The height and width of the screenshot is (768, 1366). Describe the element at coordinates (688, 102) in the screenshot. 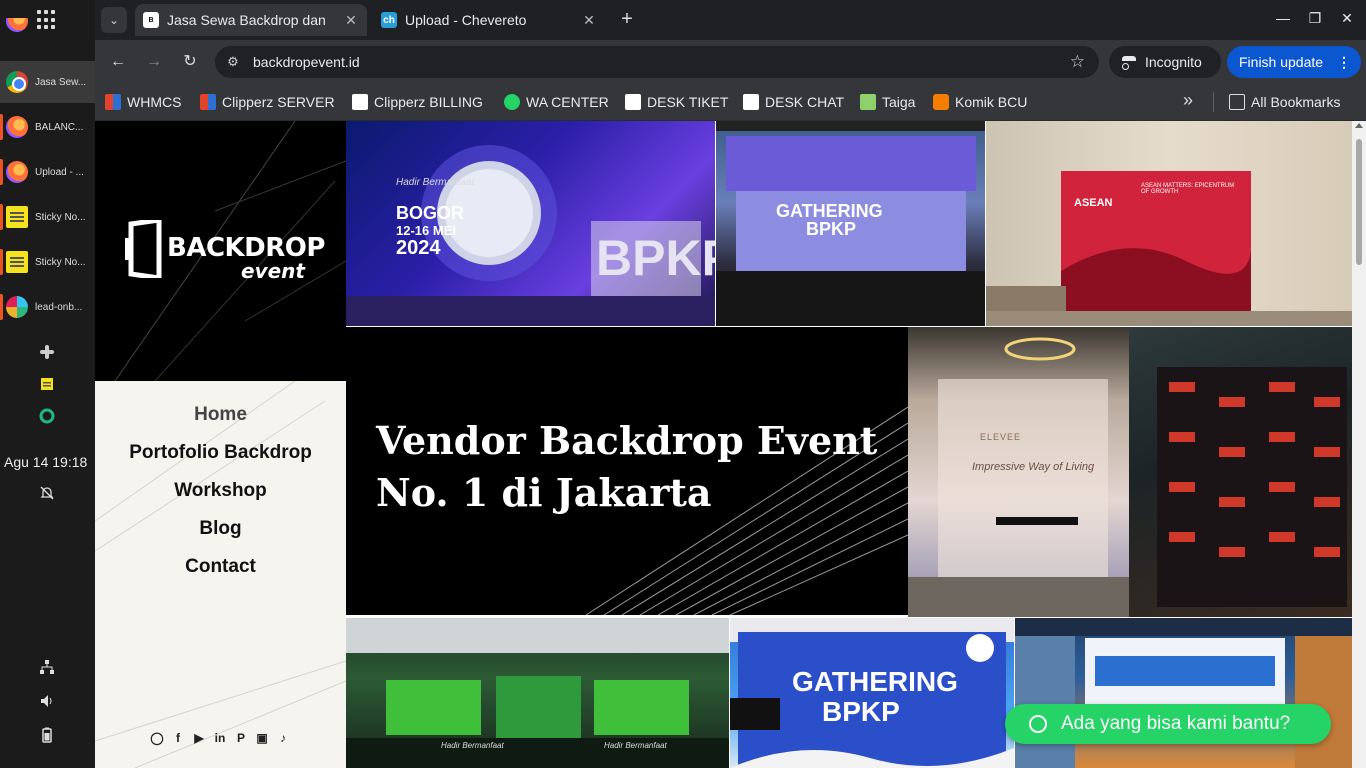

I see `bookmark-label: DESK TIKET` at that location.